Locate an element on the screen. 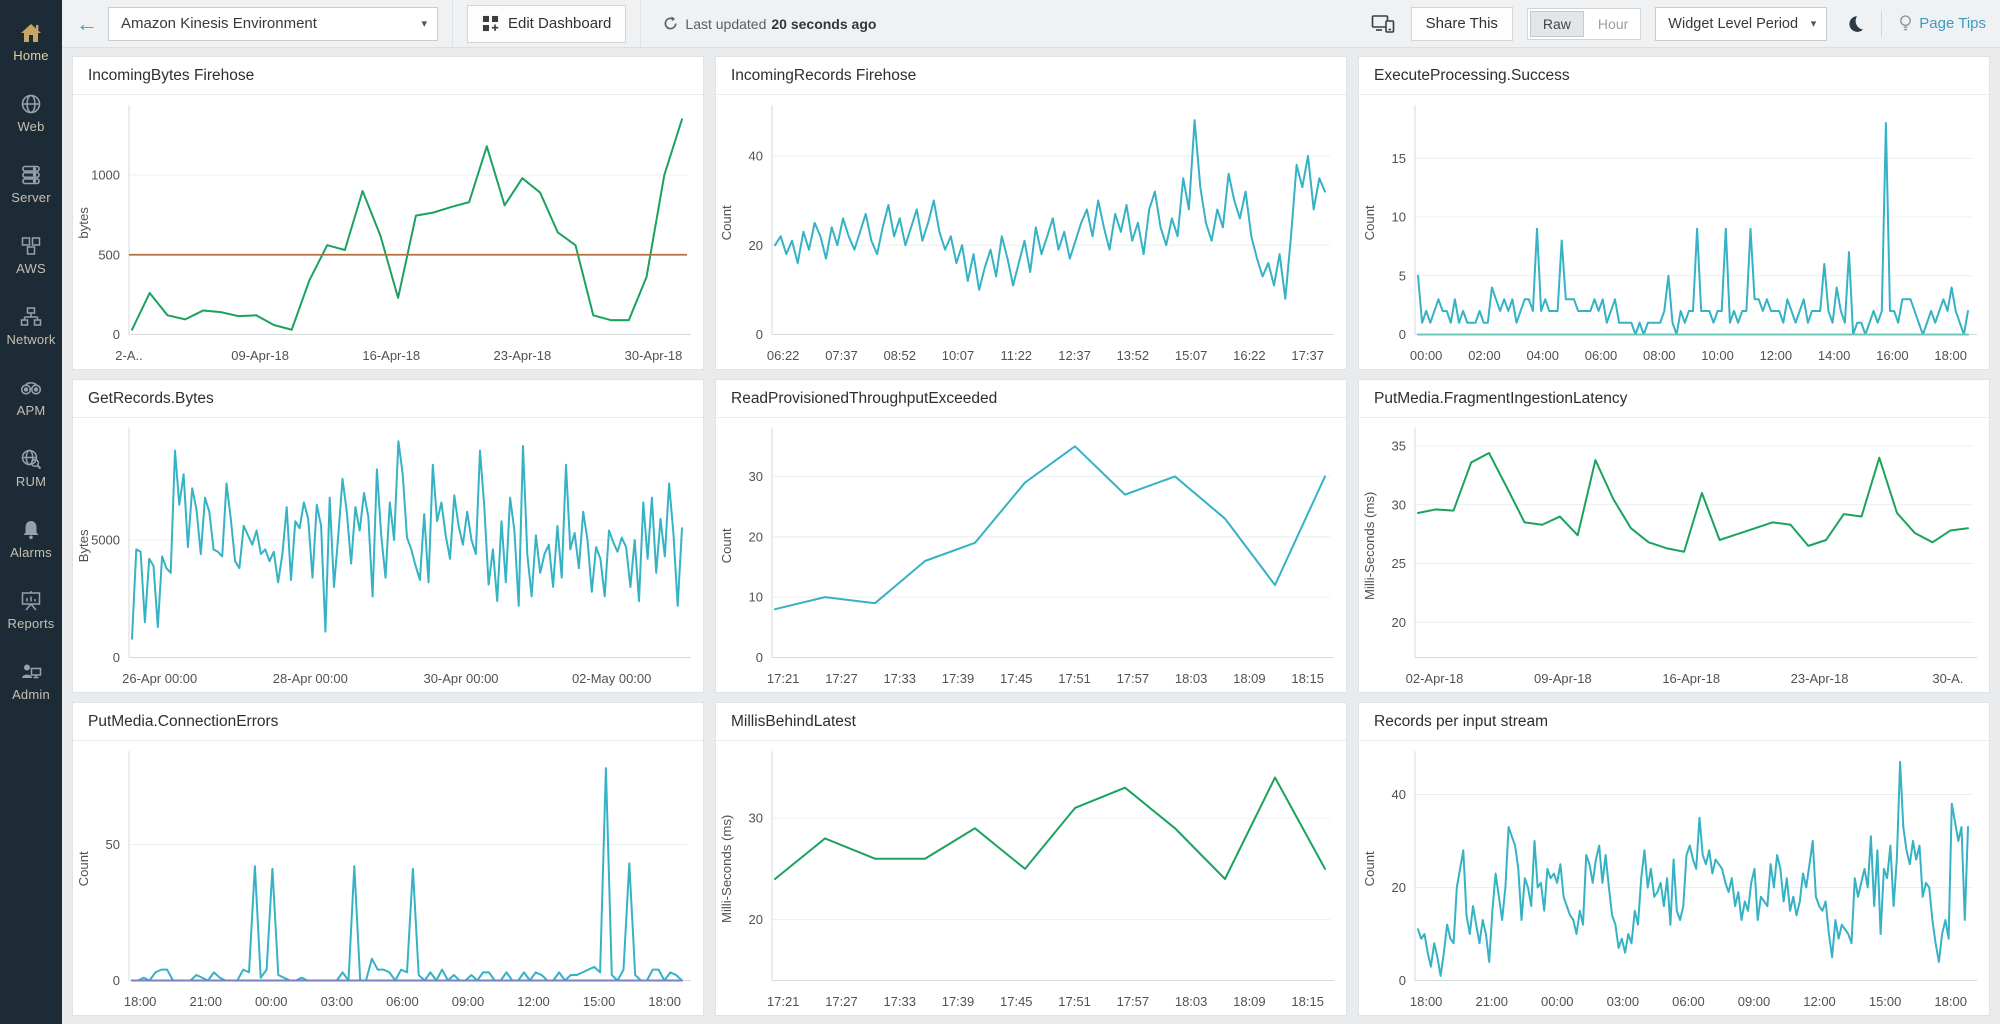  sidebar-item-rum: RUM is located at coordinates (31, 467).